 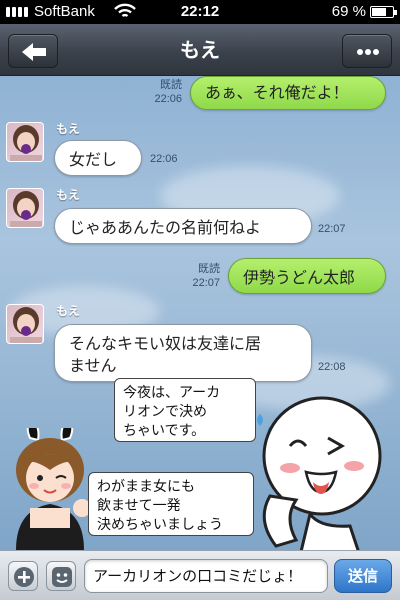 I want to click on emoji-icon, so click(x=62, y=577).